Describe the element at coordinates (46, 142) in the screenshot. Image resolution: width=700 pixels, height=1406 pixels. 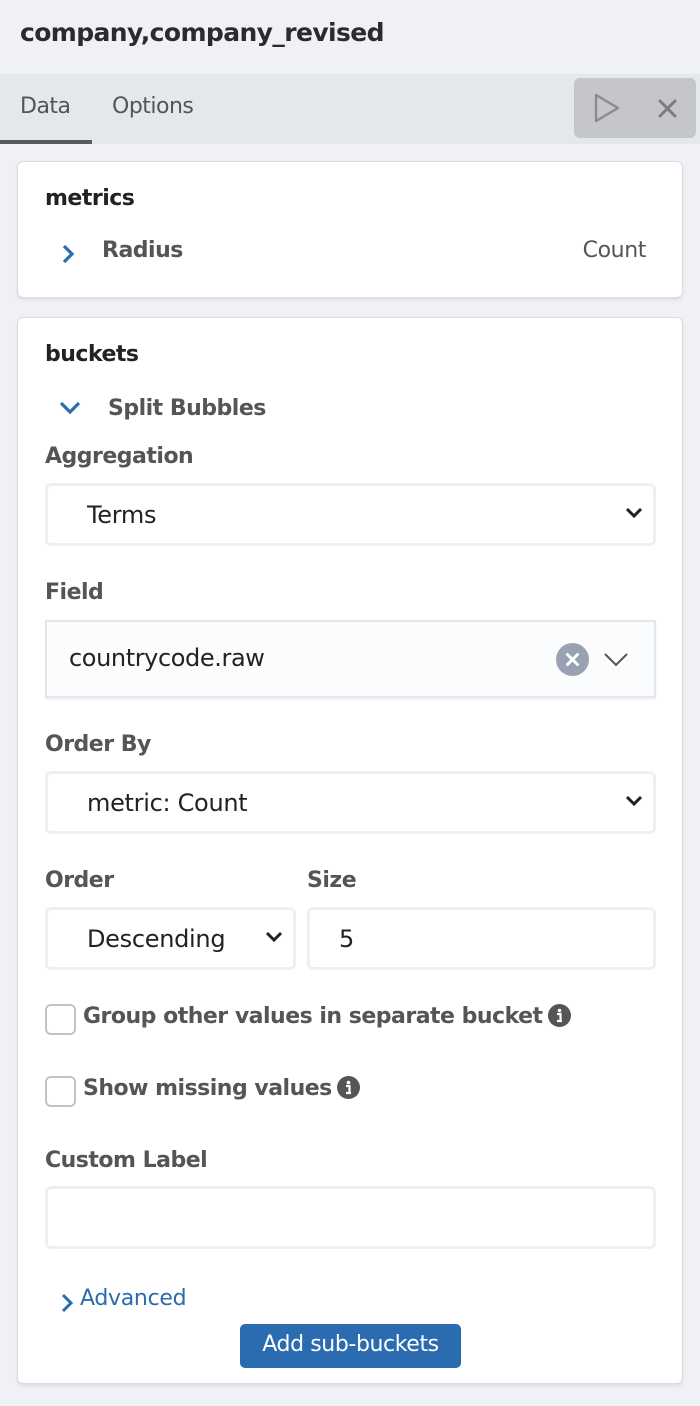
I see `active-tab-indicator` at that location.